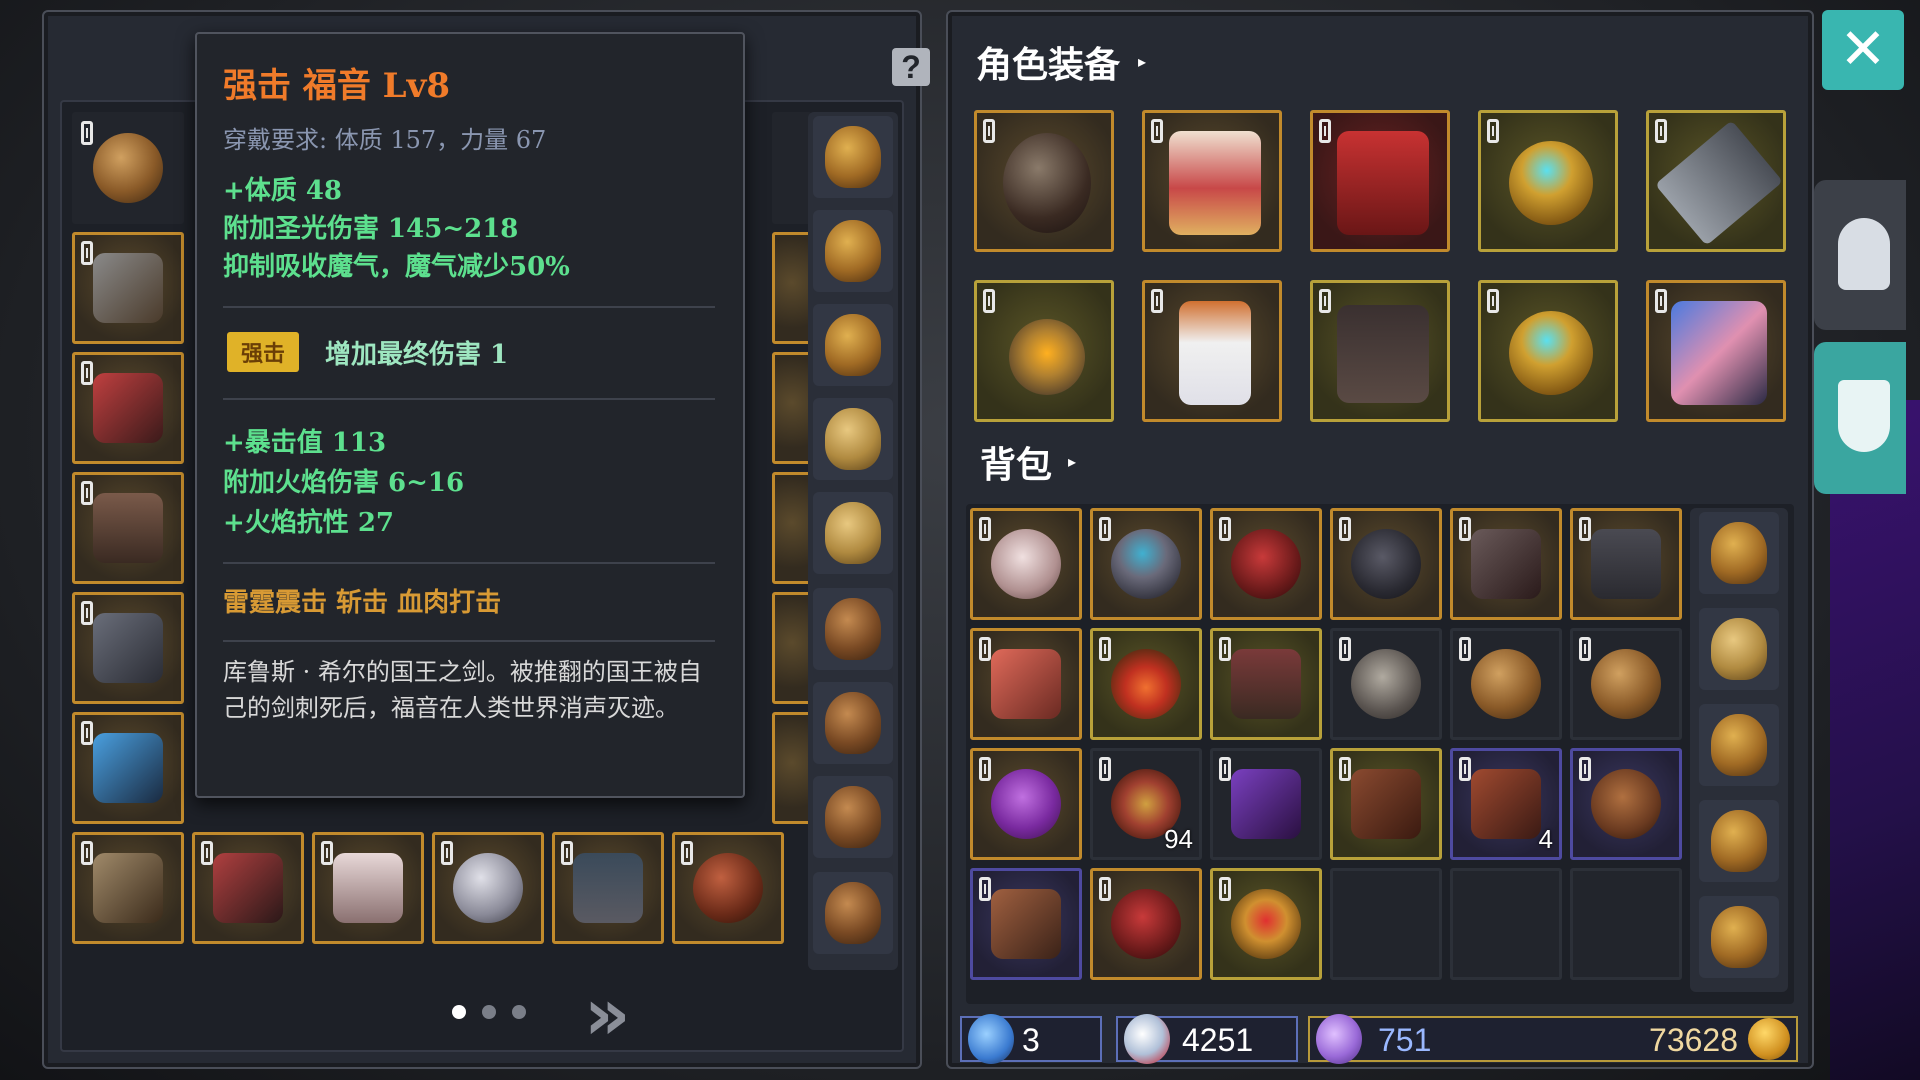 Image resolution: width=1920 pixels, height=1080 pixels. Describe the element at coordinates (305, 443) in the screenshot. I see `stat-line: +暴击值 113` at that location.